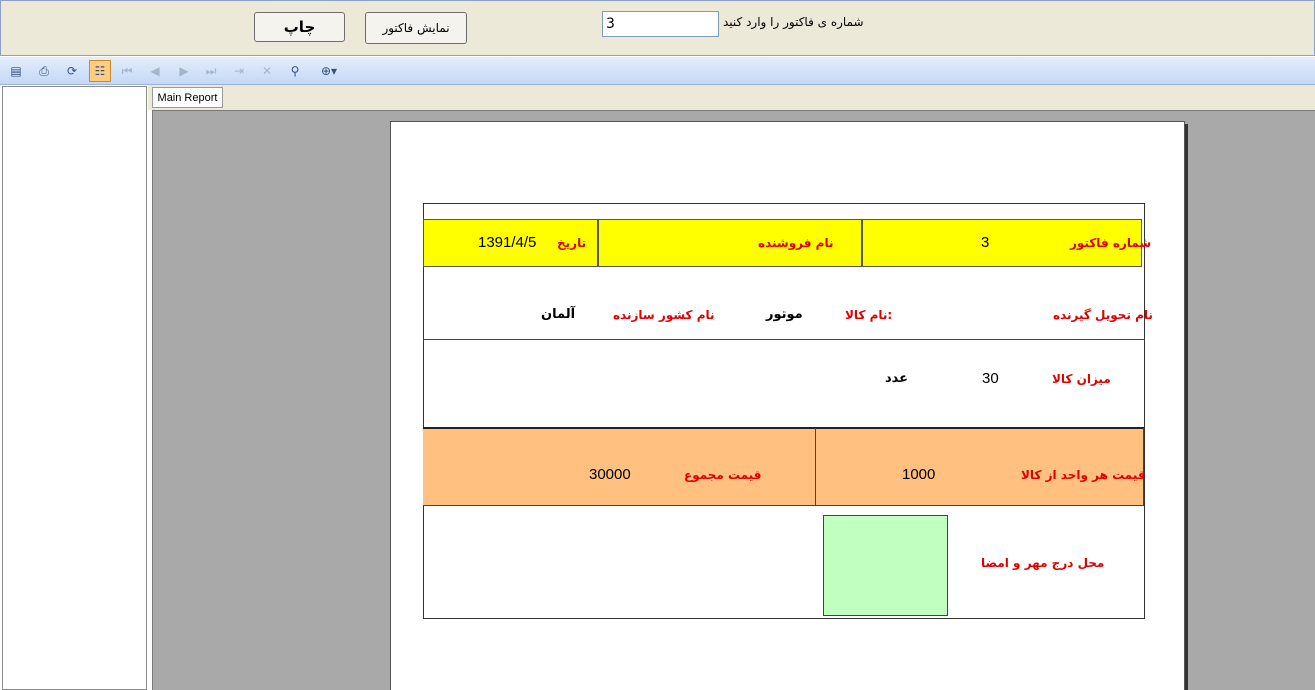  I want to click on last-page-icon: ⏭, so click(211, 71).